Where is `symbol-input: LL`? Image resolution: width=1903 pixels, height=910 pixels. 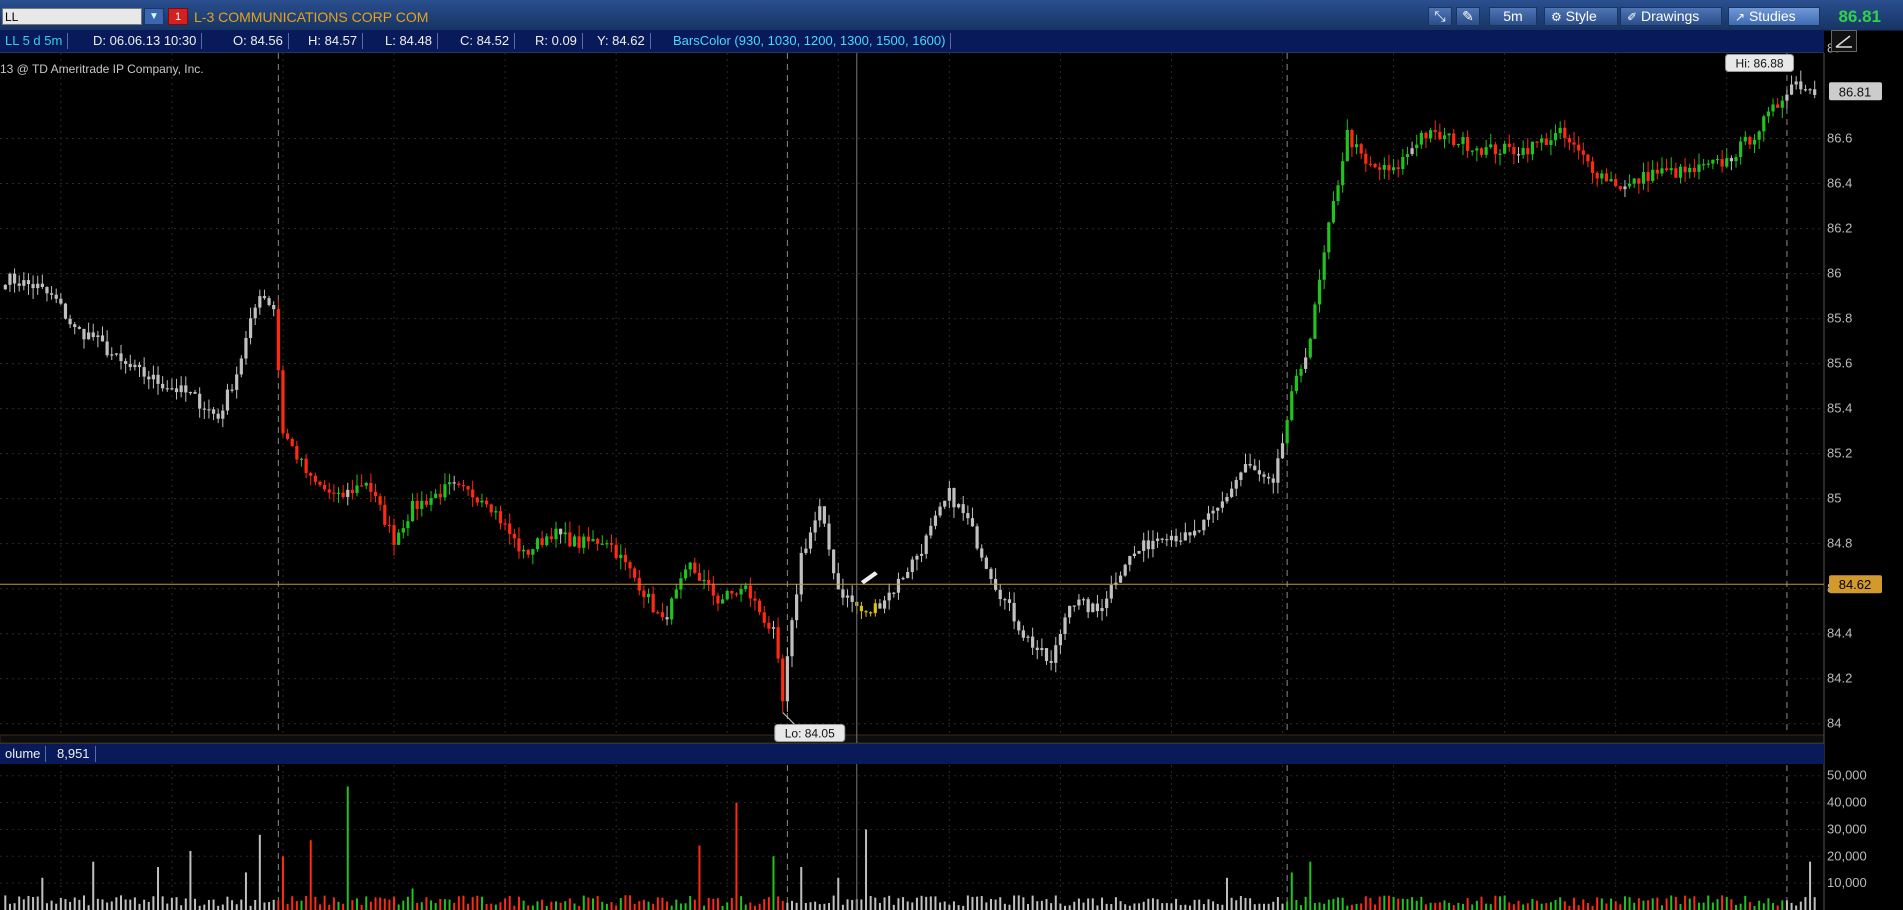 symbol-input: LL is located at coordinates (72, 16).